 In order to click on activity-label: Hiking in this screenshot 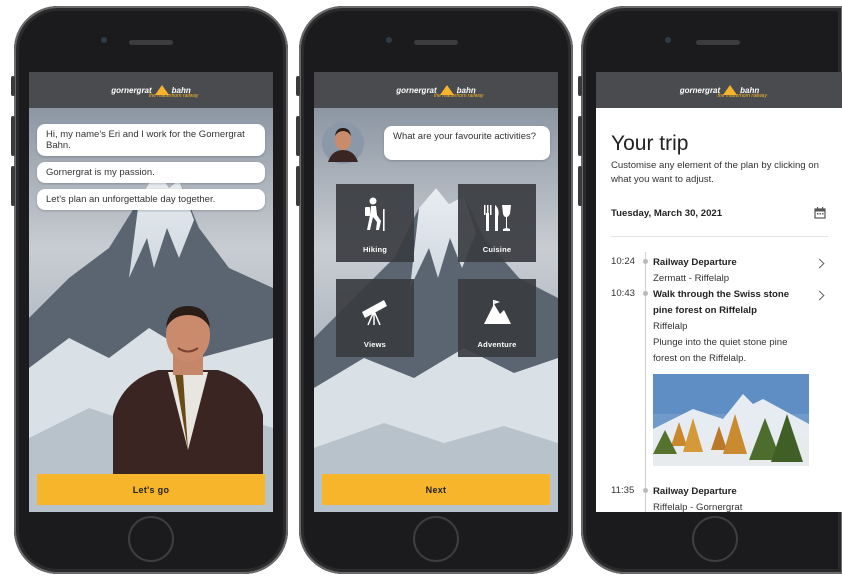, I will do `click(375, 249)`.